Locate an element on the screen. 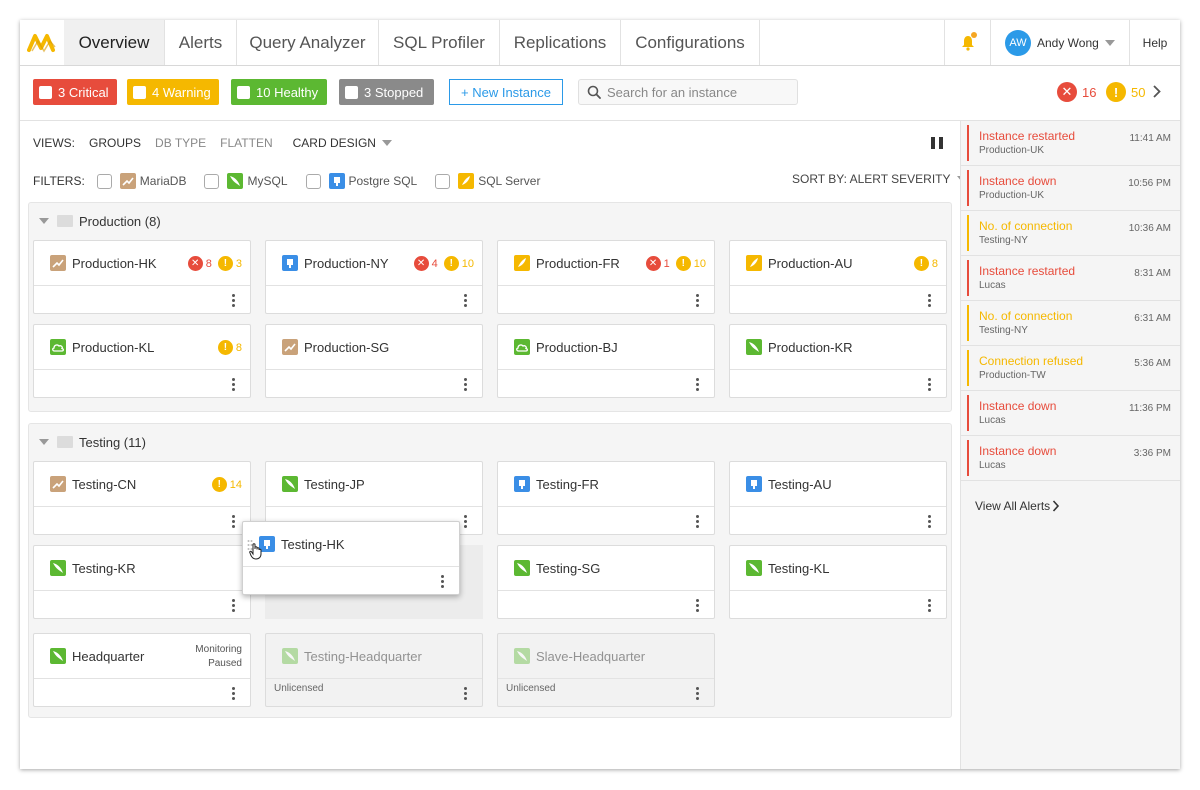 The width and height of the screenshot is (1200, 790). card-alerts: ! 14 is located at coordinates (226, 484).